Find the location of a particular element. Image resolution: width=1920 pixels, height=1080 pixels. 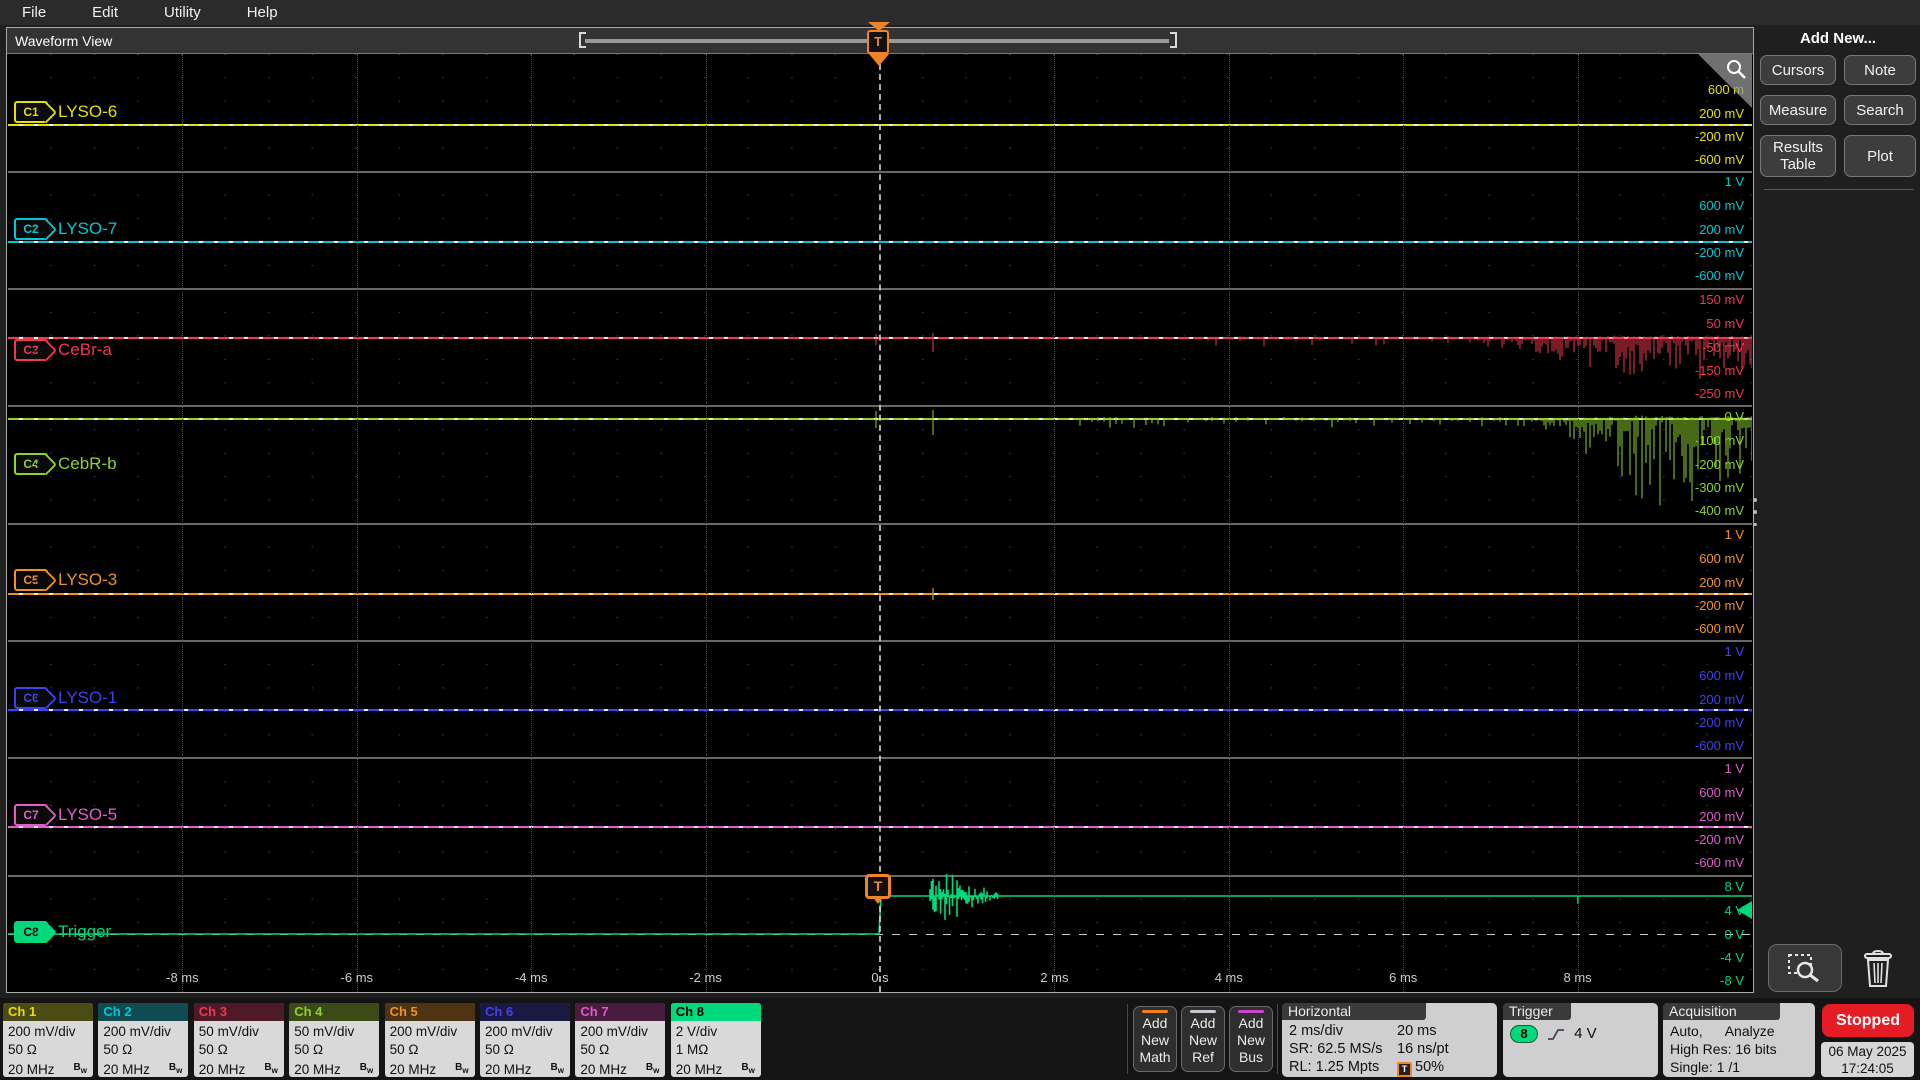

channel-tag-c4: C4 is located at coordinates (31, 464).